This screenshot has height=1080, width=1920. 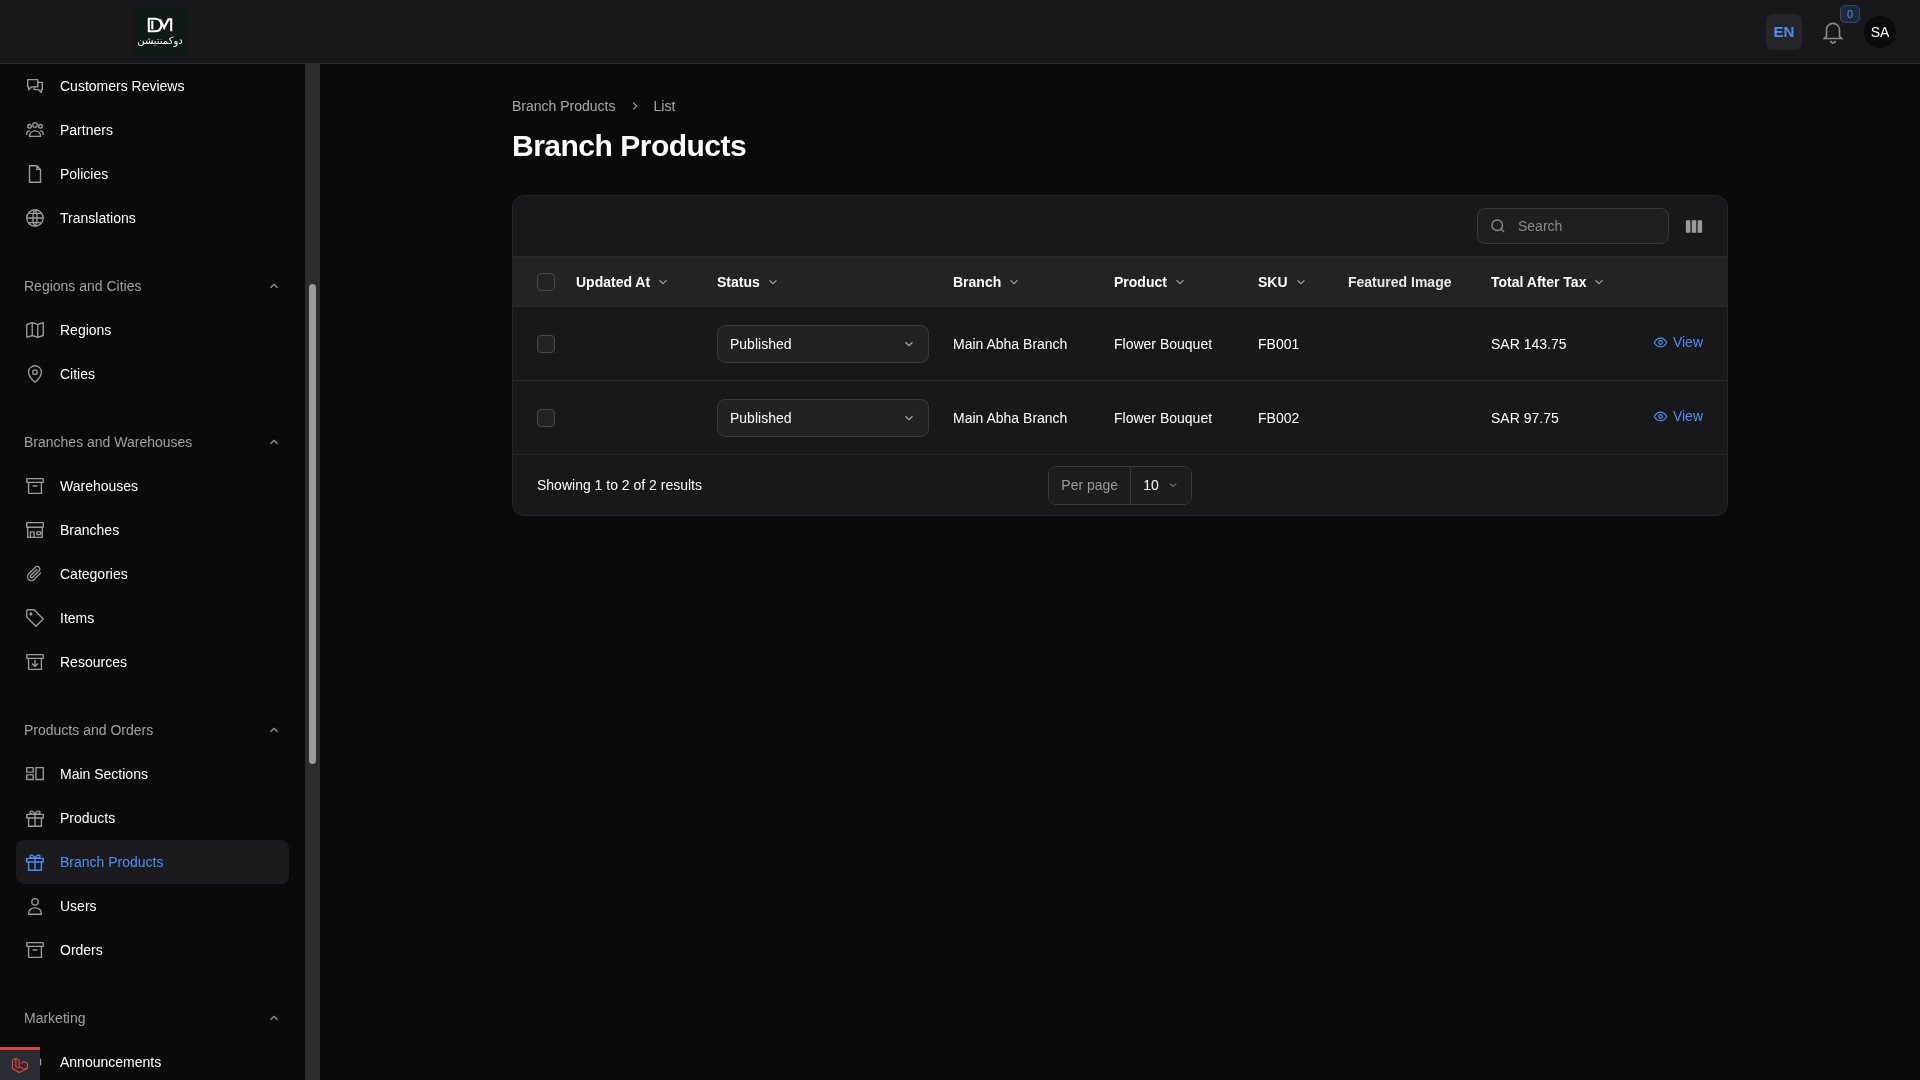 What do you see at coordinates (152, 218) in the screenshot?
I see `sidebar-item: Translations` at bounding box center [152, 218].